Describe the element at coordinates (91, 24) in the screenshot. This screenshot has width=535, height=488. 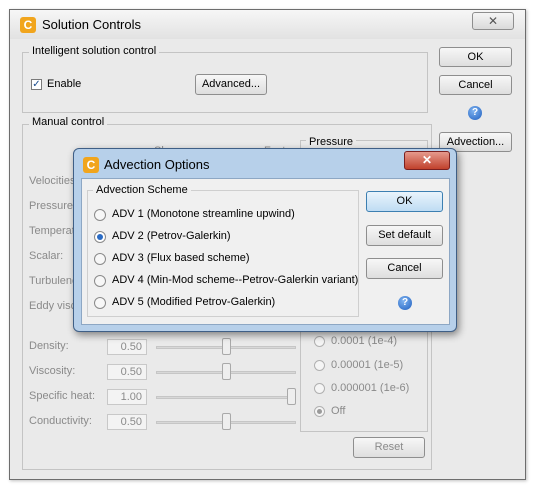
I see `window-title: Solution Controls` at that location.